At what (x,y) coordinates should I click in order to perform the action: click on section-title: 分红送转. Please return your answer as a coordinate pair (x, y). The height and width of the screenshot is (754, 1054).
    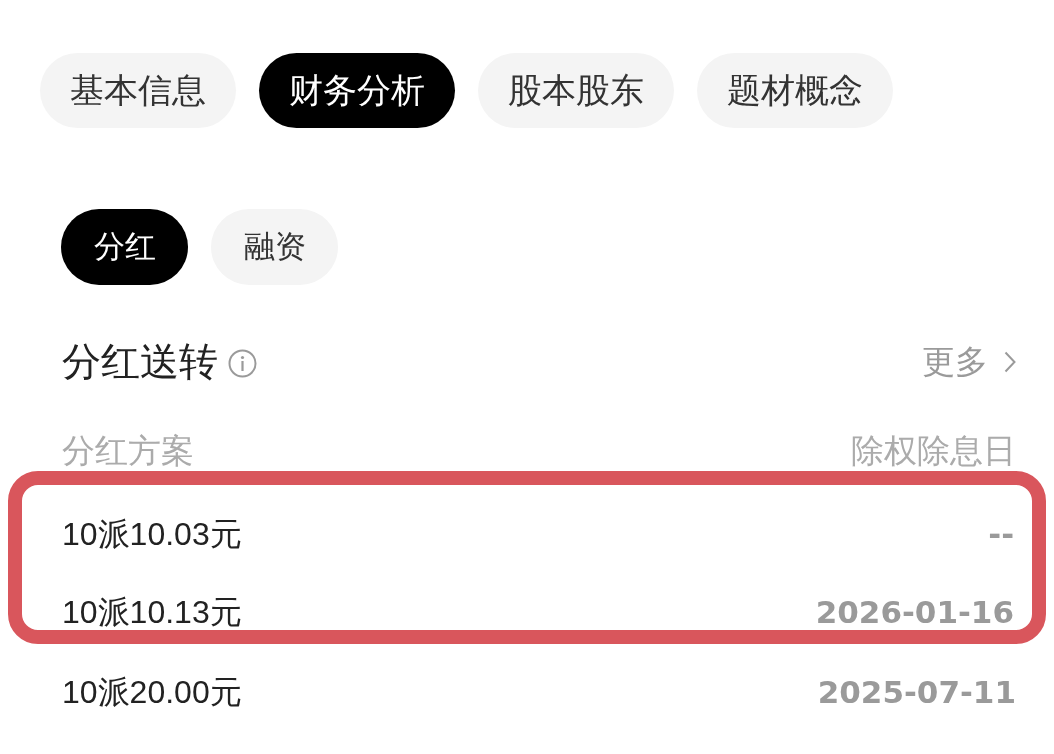
    Looking at the image, I should click on (140, 361).